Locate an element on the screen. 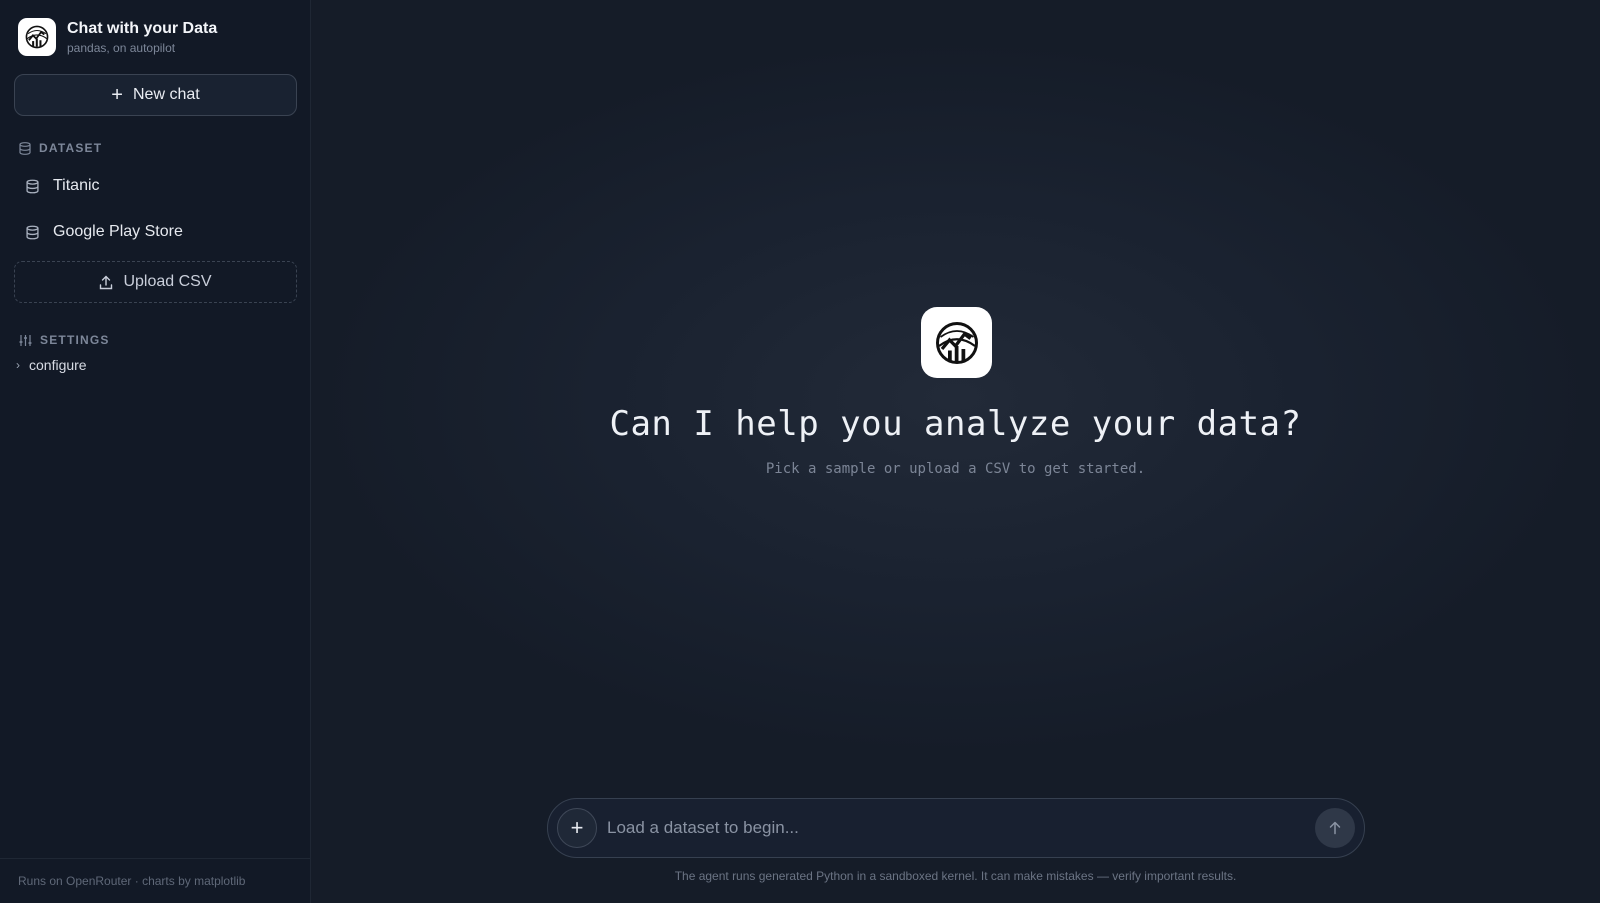 Image resolution: width=1600 pixels, height=903 pixels. upload-icon is located at coordinates (106, 282).